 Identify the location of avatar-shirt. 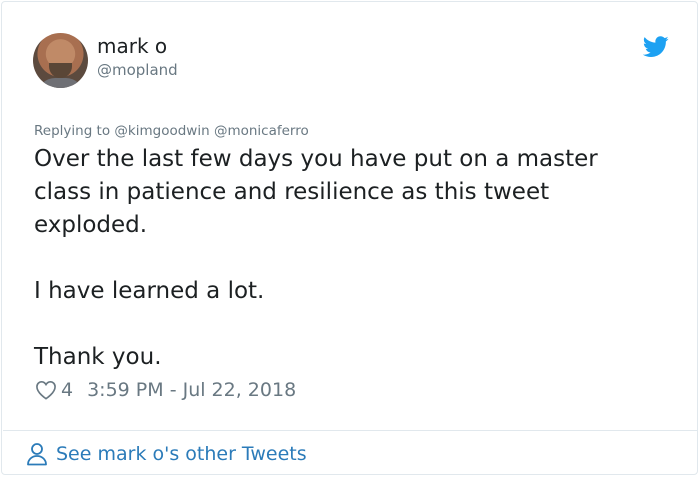
(60, 83).